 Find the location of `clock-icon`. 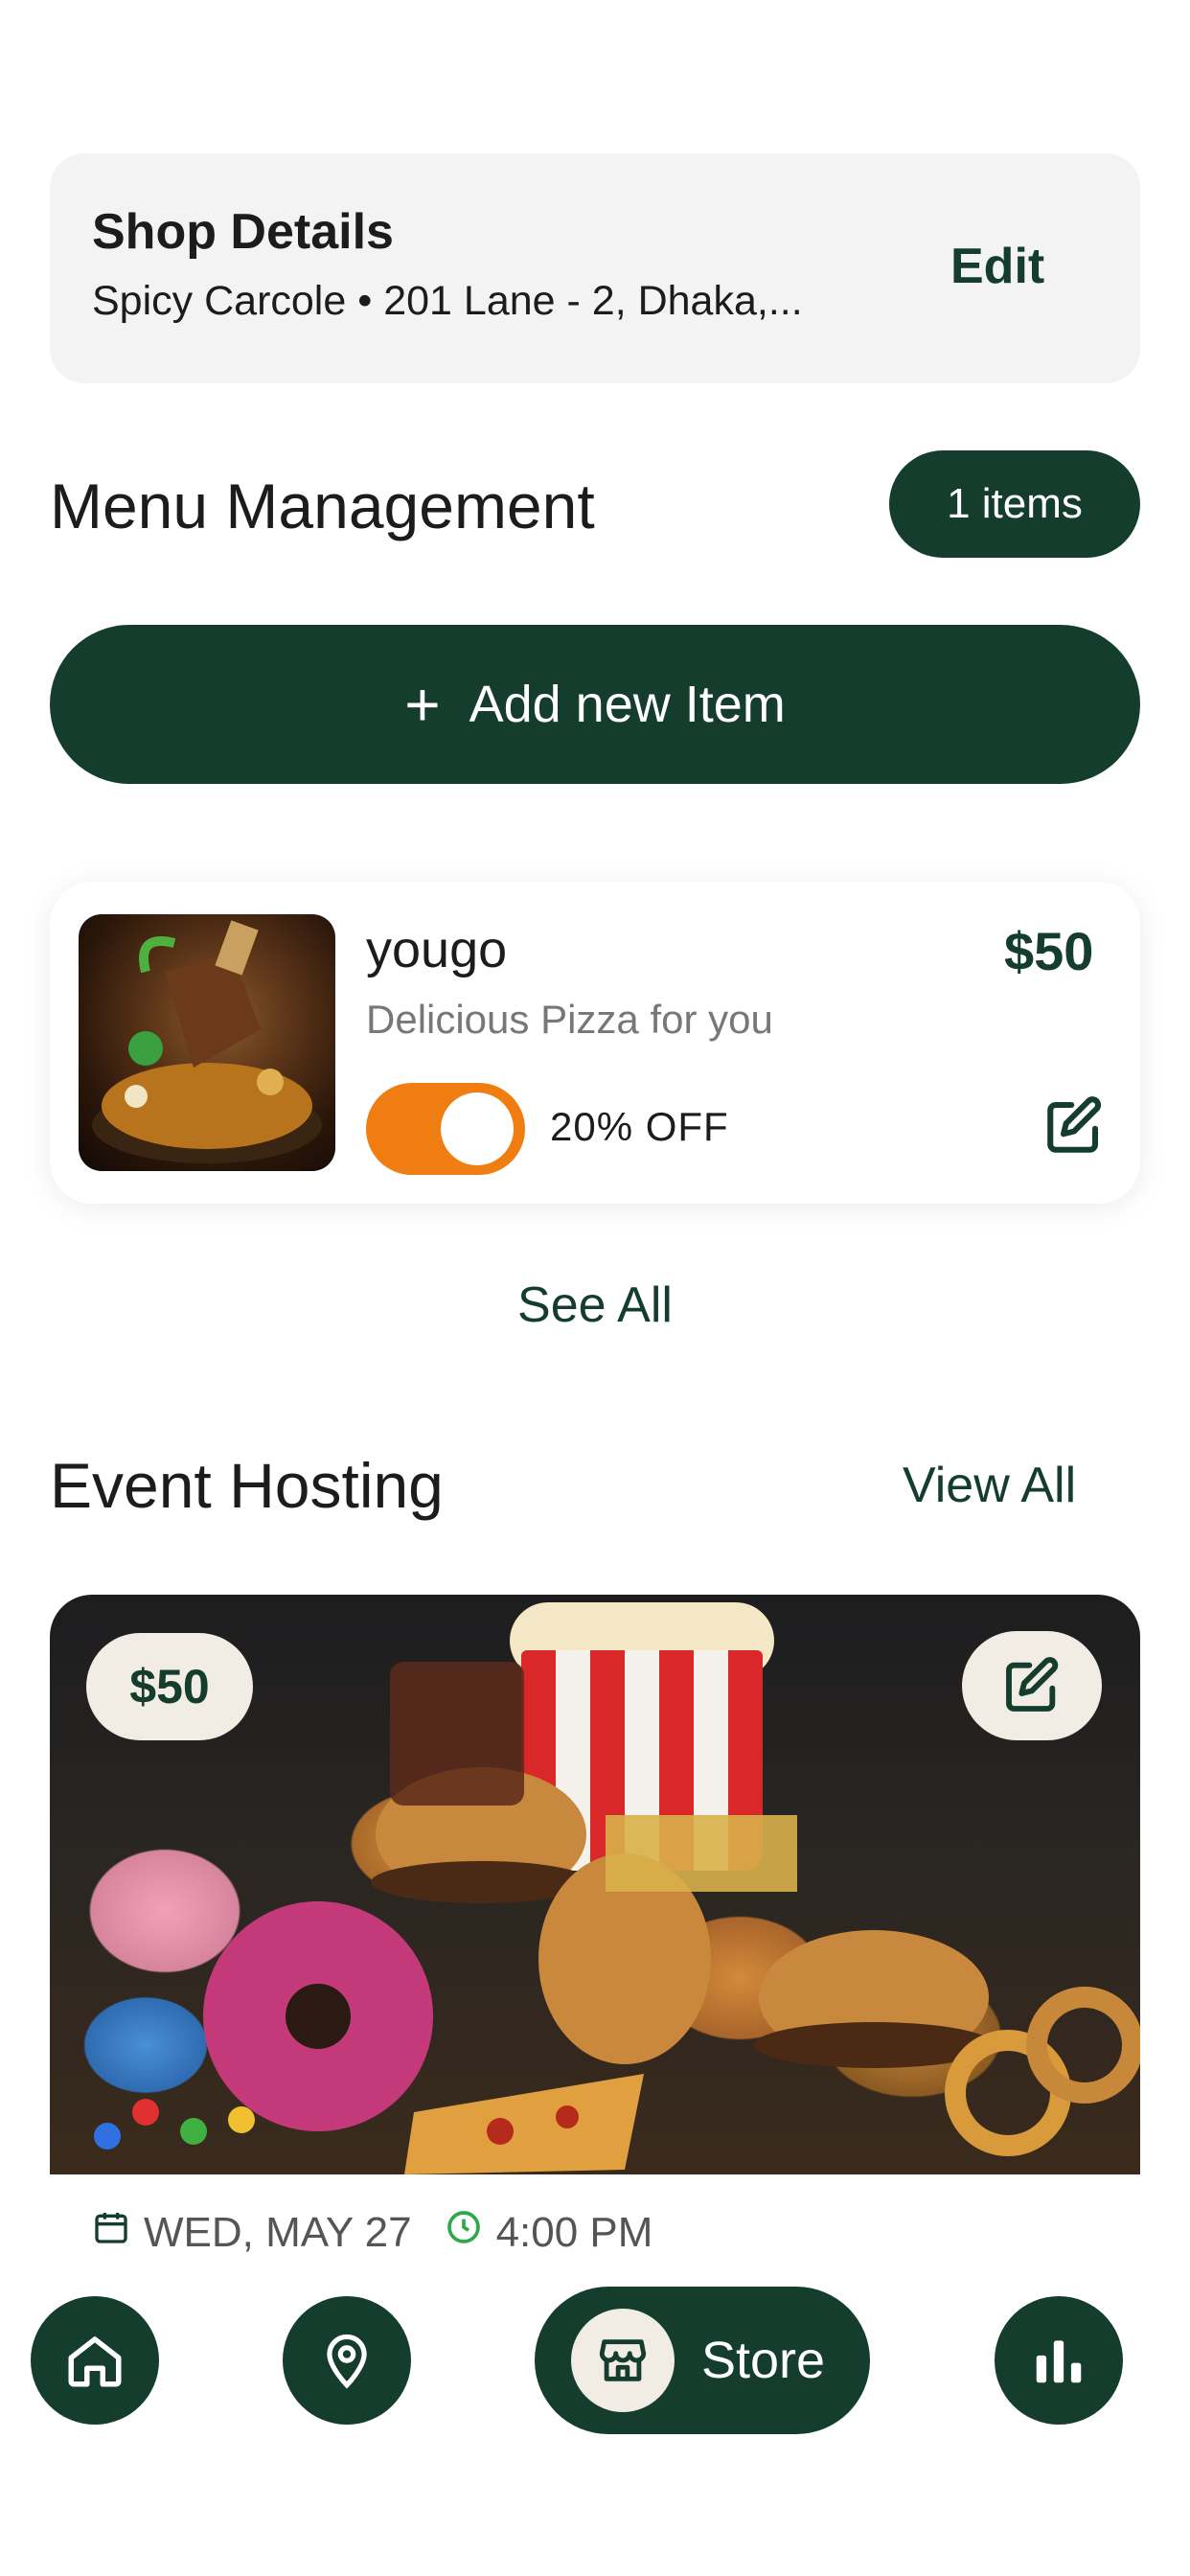

clock-icon is located at coordinates (464, 2232).